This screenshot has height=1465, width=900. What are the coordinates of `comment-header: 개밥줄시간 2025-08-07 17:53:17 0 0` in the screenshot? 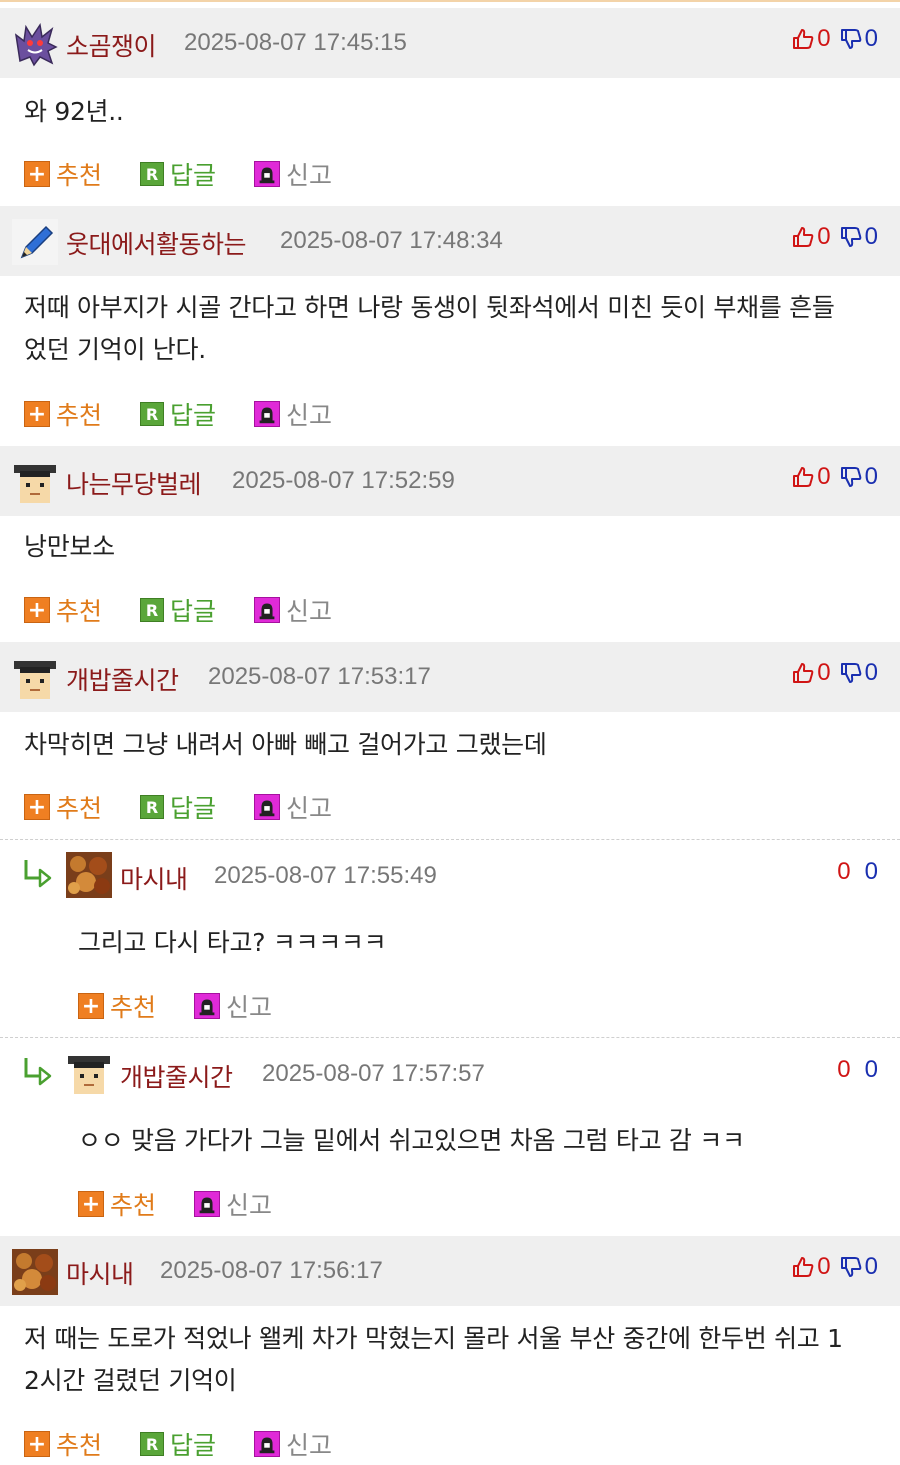 It's located at (450, 677).